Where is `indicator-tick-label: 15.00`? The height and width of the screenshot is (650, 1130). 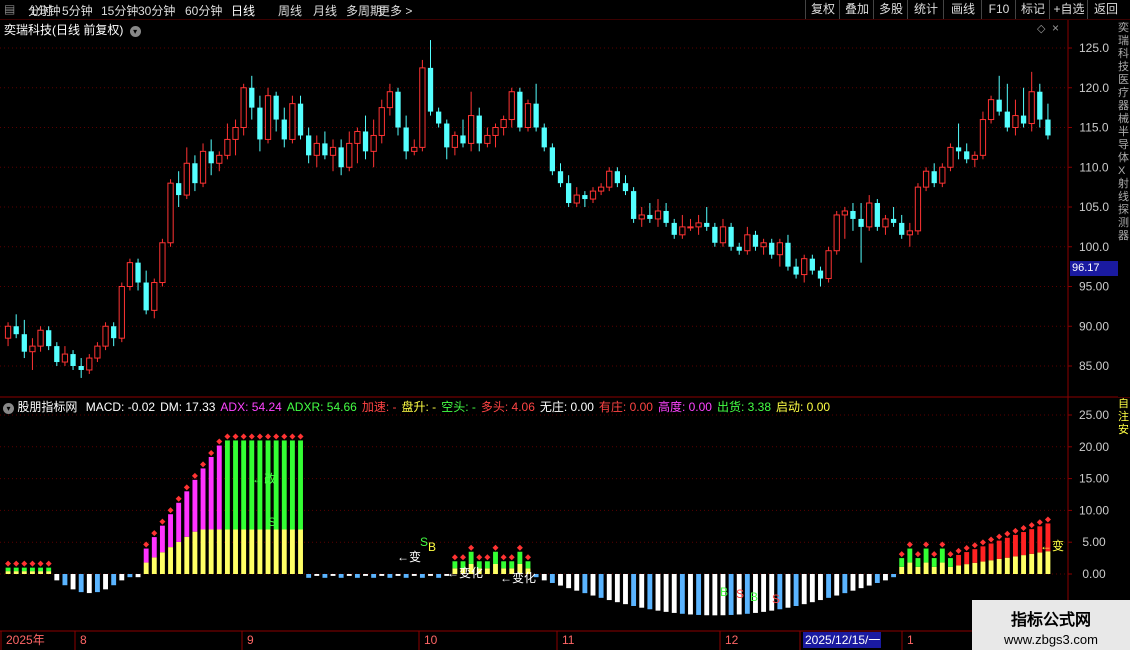
indicator-tick-label: 15.00 is located at coordinates (1094, 479).